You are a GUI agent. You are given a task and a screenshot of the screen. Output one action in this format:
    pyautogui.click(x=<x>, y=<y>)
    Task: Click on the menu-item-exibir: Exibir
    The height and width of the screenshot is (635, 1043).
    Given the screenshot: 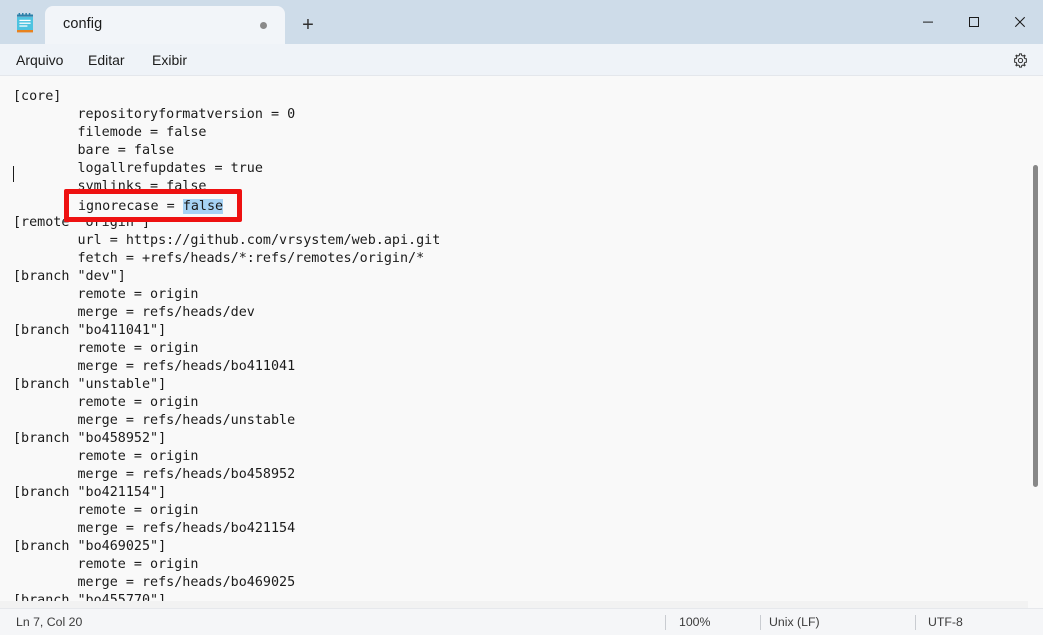 What is the action you would take?
    pyautogui.click(x=169, y=60)
    